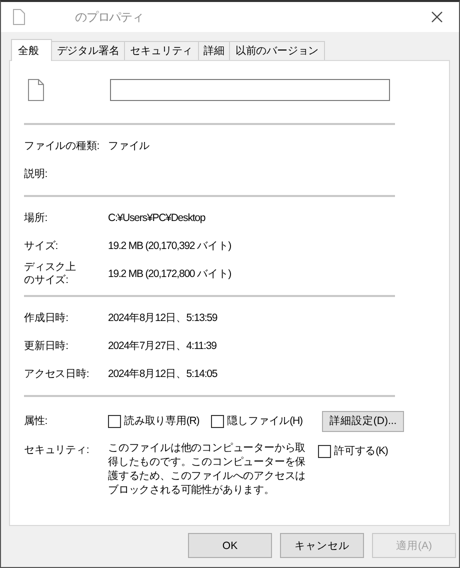  What do you see at coordinates (36, 421) in the screenshot?
I see `field-label: 属性:` at bounding box center [36, 421].